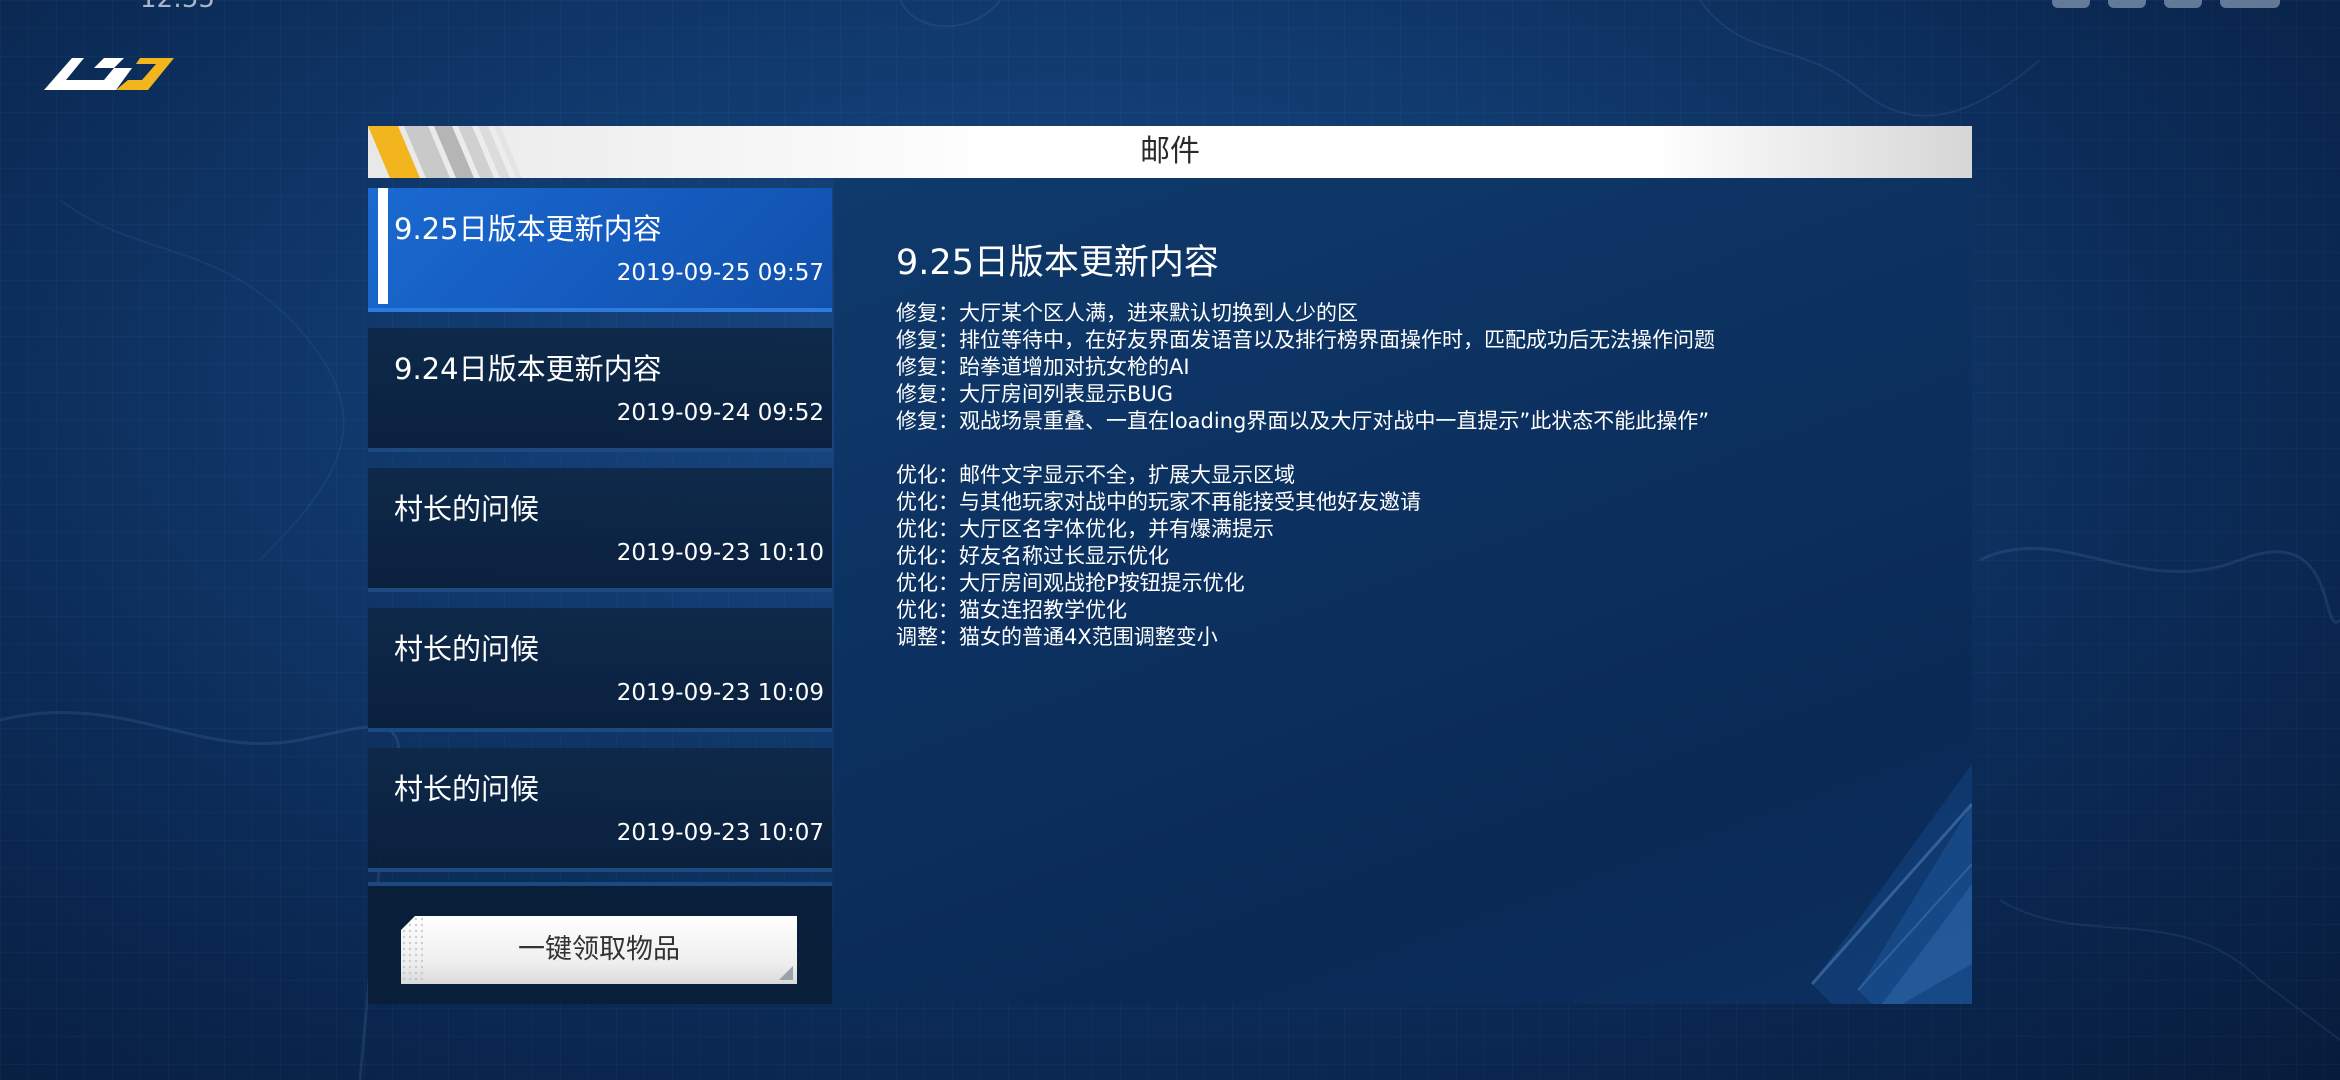 The image size is (2340, 1080). I want to click on claim-all-button: 一键领取物品, so click(599, 950).